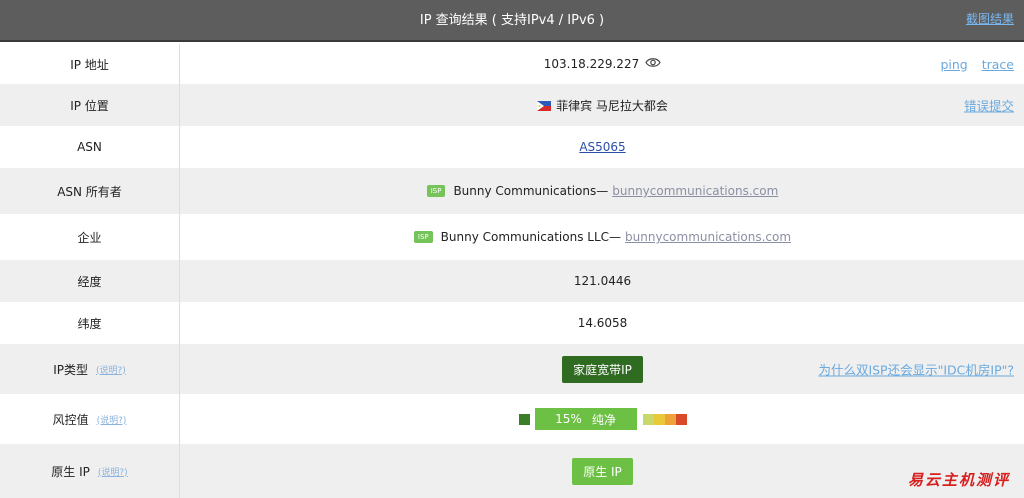  Describe the element at coordinates (90, 64) in the screenshot. I see `label-ip-address: IP 地址` at that location.